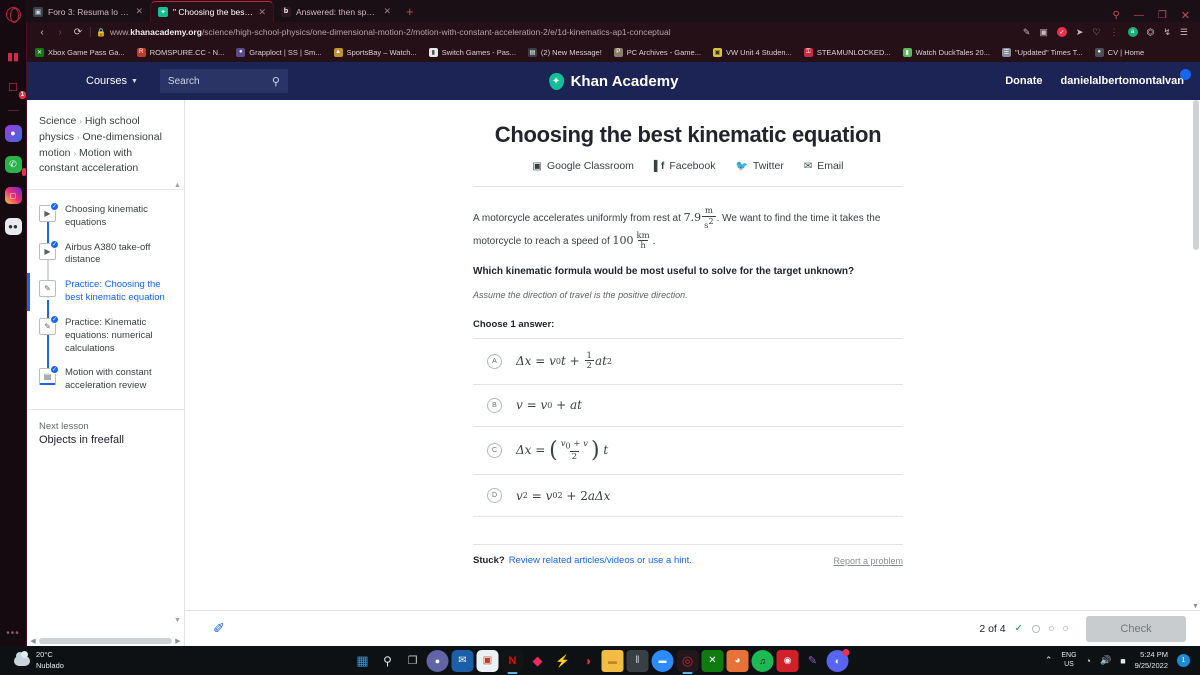 The width and height of the screenshot is (1200, 675). Describe the element at coordinates (1068, 661) in the screenshot. I see `language-indicator: ENG US` at that location.